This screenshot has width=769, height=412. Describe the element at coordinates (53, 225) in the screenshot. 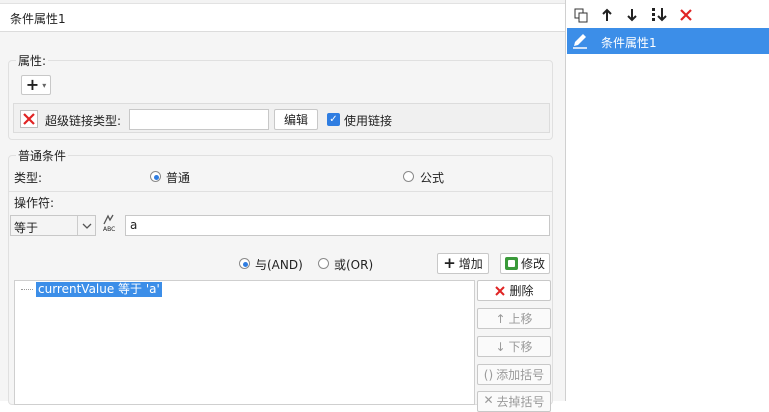

I see `operator-select: 等于` at that location.